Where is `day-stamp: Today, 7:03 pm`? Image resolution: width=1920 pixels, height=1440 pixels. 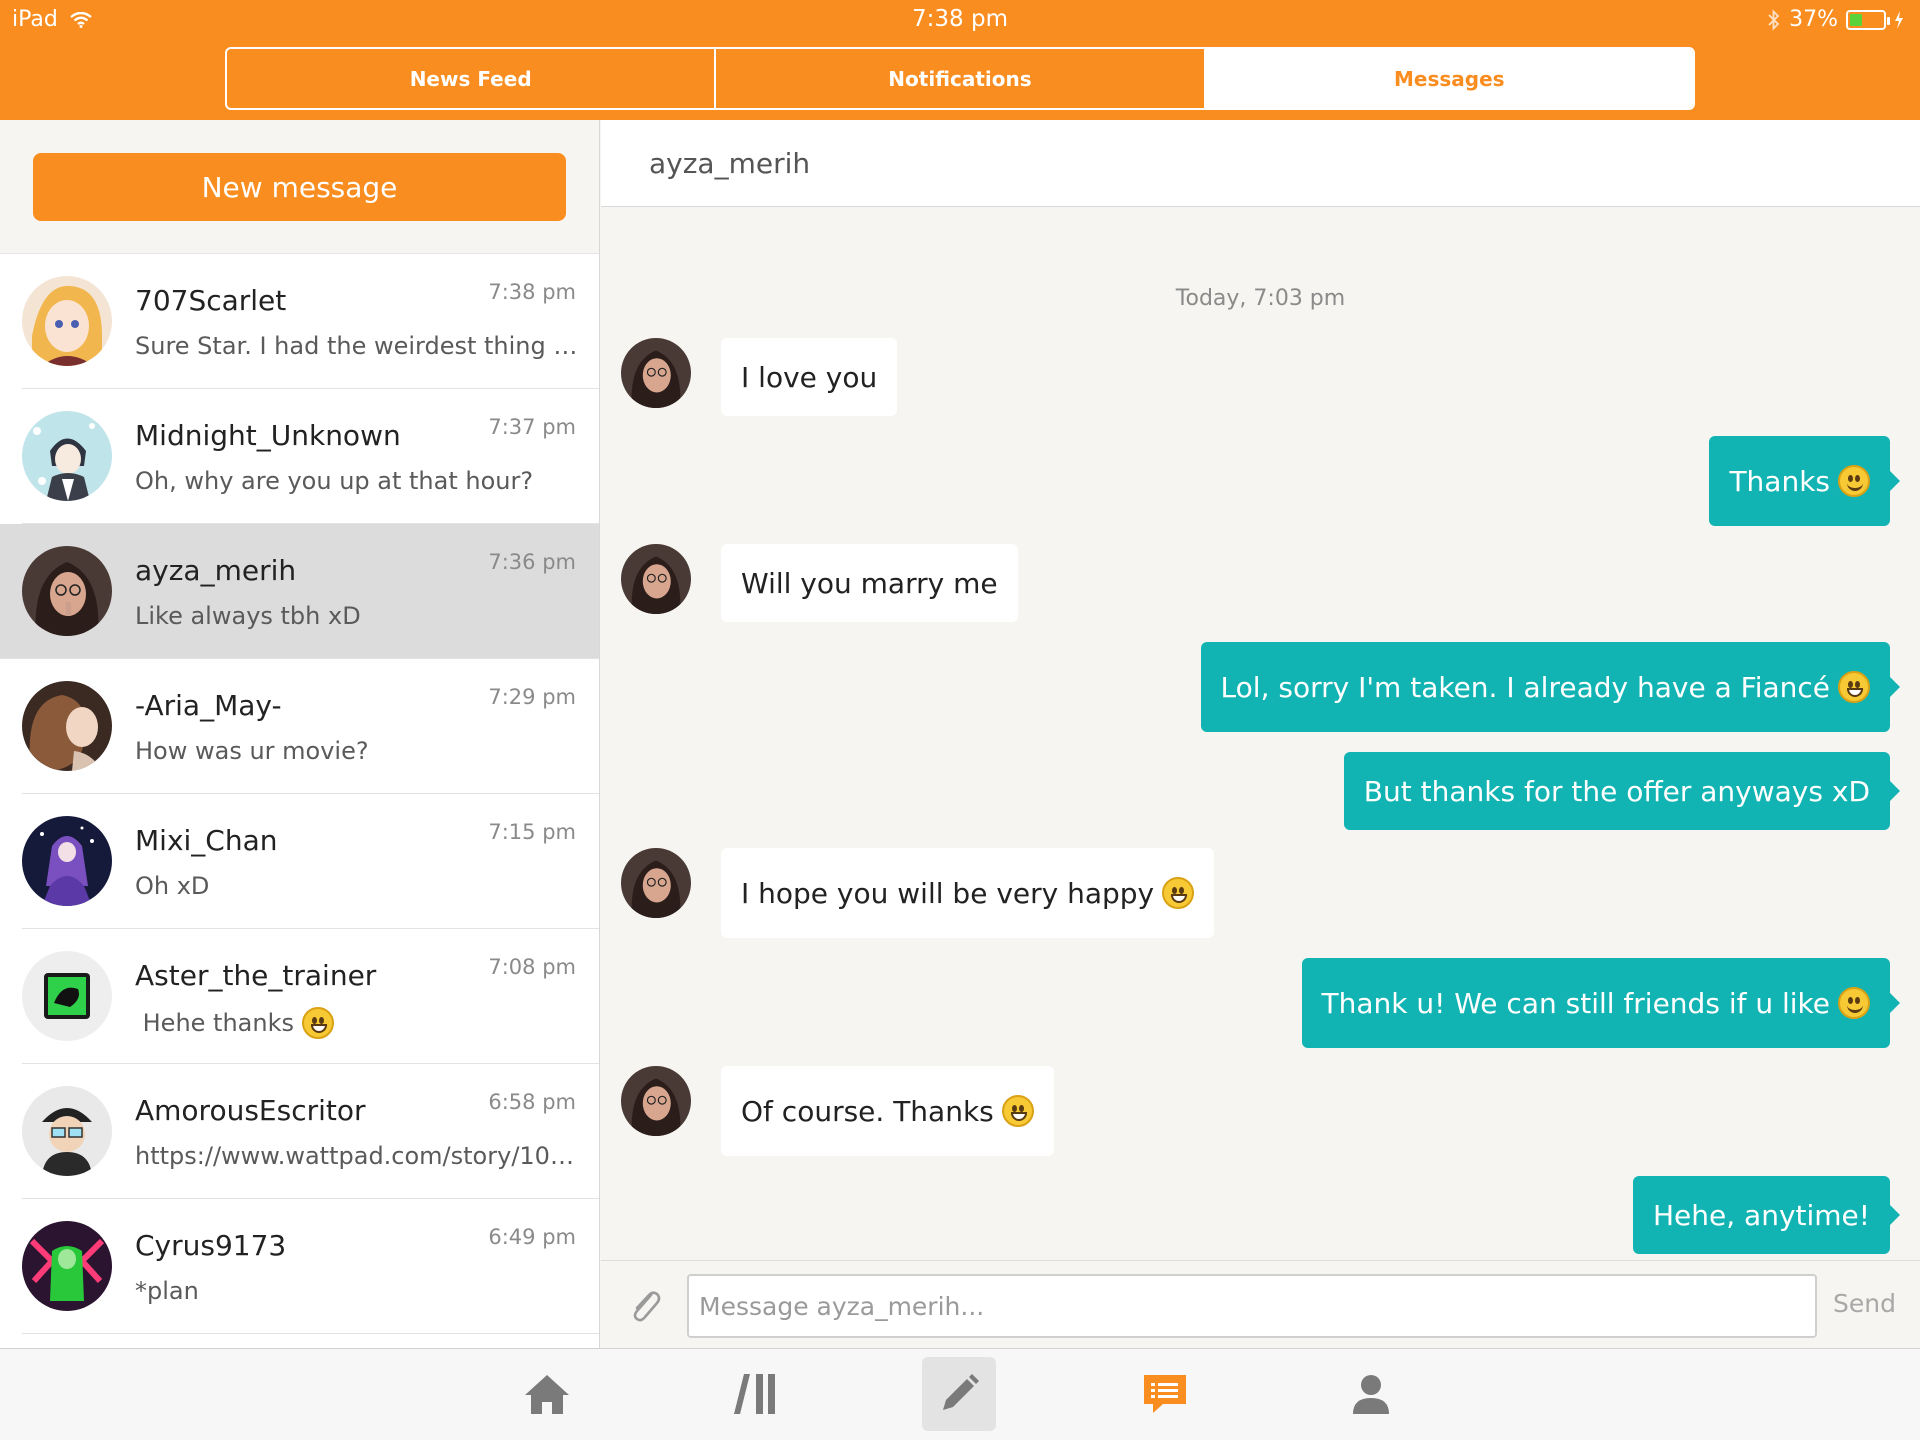 day-stamp: Today, 7:03 pm is located at coordinates (1260, 298).